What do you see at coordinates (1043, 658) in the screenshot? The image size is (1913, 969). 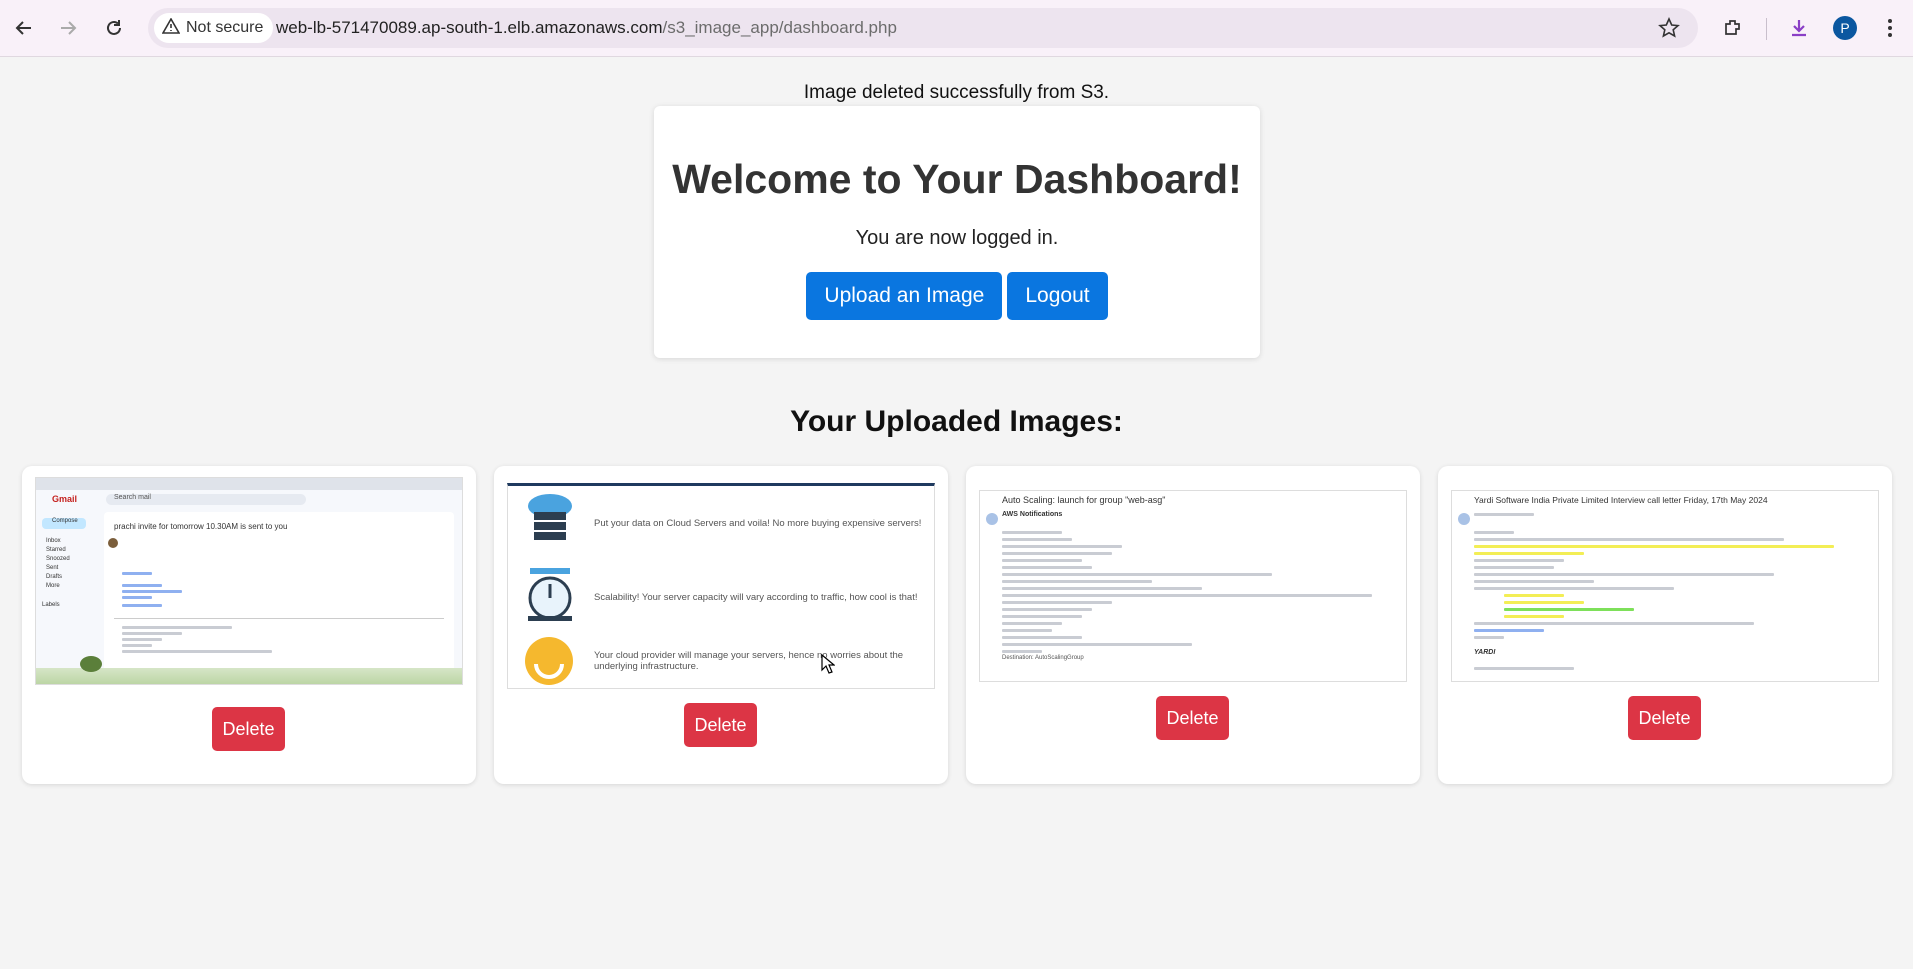 I see `thumb-last-line: Destination: AutoScalingGroup` at bounding box center [1043, 658].